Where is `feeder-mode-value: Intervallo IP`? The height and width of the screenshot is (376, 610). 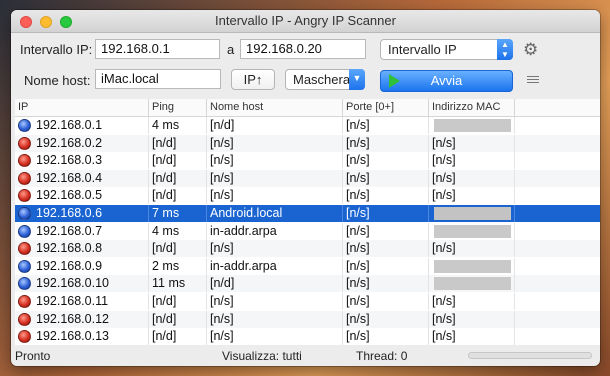 feeder-mode-value: Intervallo IP is located at coordinates (422, 49).